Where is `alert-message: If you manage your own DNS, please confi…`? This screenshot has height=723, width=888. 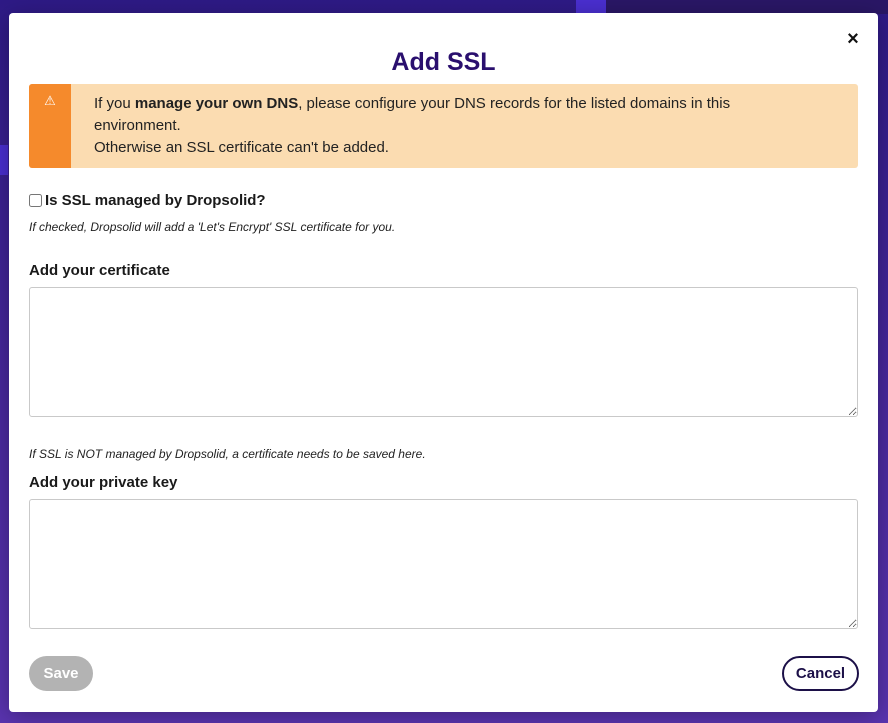
alert-message: If you manage your own DNS, please confi… is located at coordinates (444, 126).